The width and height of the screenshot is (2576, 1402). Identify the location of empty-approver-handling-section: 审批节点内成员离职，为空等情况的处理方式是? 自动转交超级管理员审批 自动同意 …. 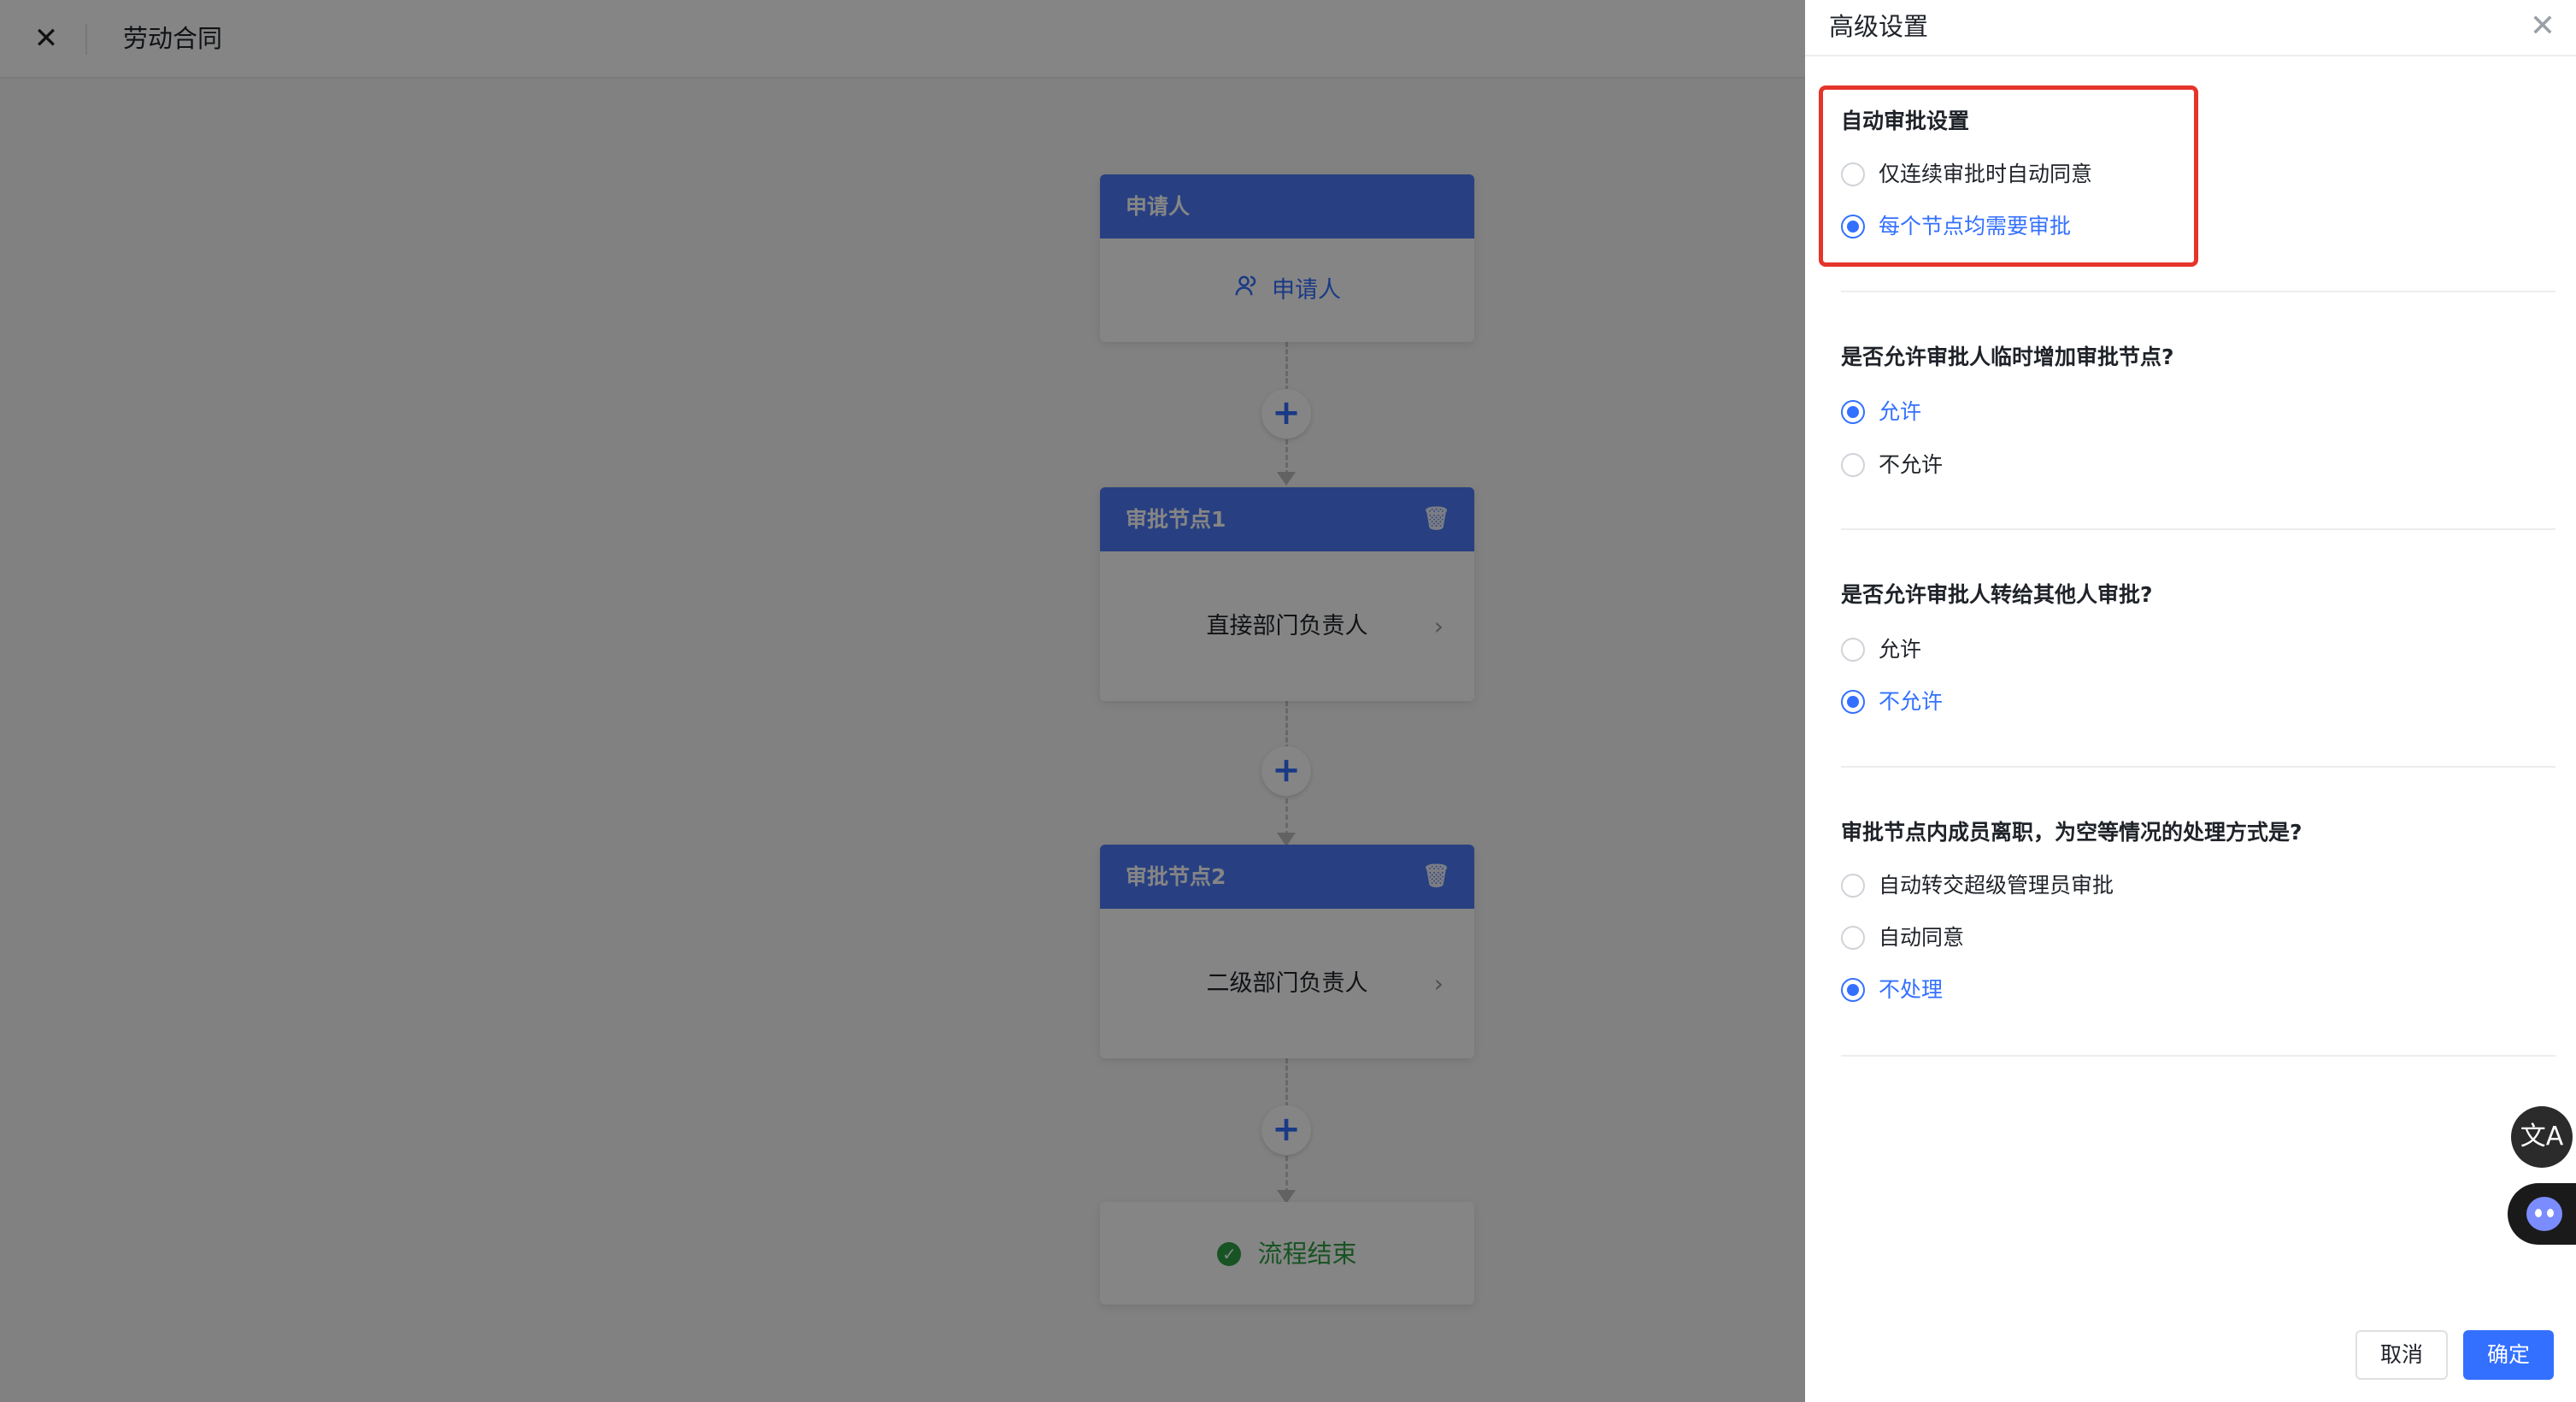
(2198, 909).